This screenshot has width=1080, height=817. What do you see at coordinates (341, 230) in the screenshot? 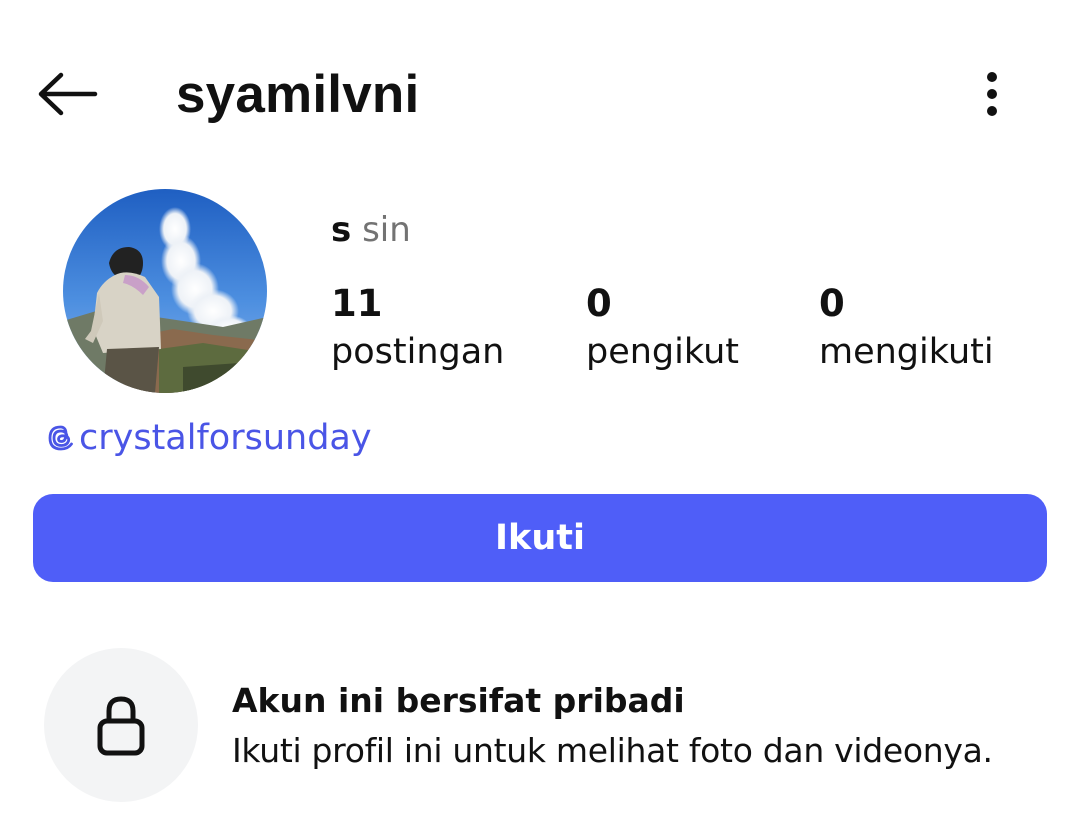
I see `display-name-first: s` at bounding box center [341, 230].